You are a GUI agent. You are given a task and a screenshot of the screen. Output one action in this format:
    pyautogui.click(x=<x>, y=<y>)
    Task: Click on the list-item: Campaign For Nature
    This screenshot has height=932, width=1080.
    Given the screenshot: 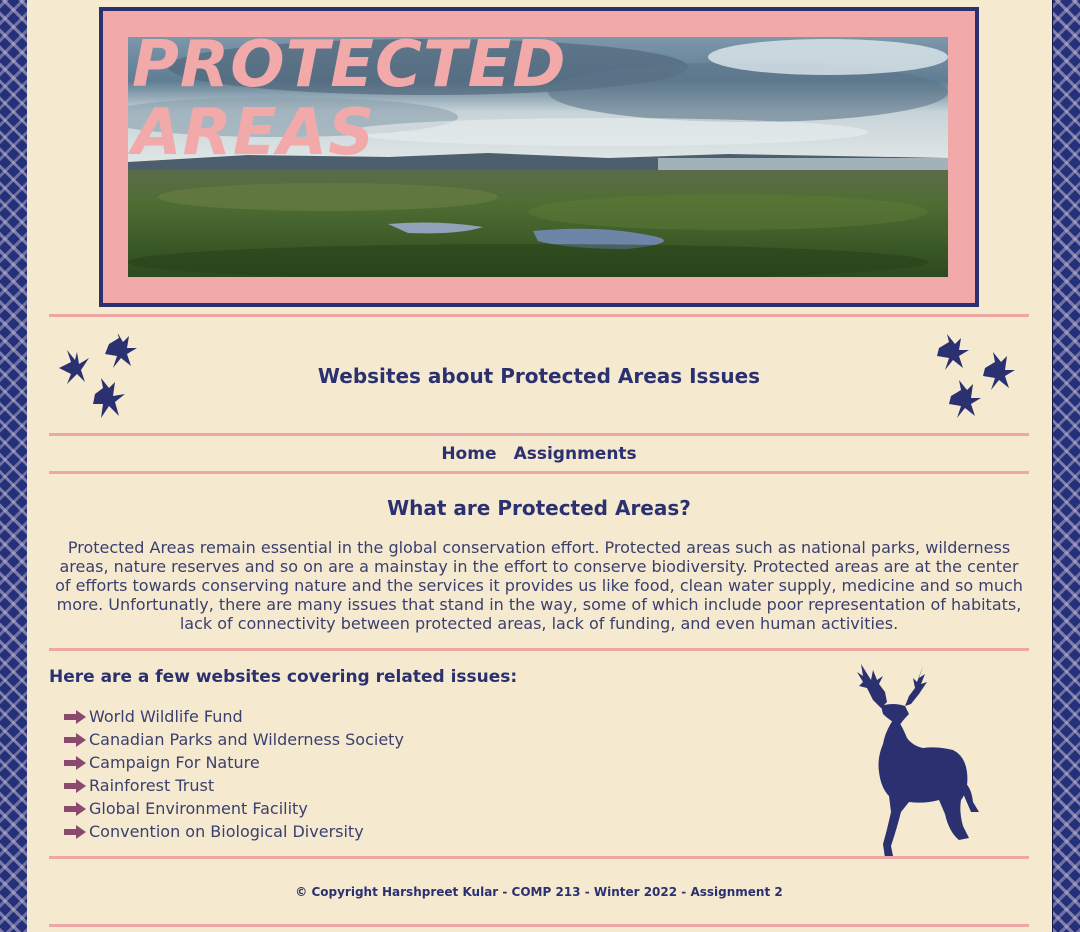 What is the action you would take?
    pyautogui.click(x=232, y=762)
    